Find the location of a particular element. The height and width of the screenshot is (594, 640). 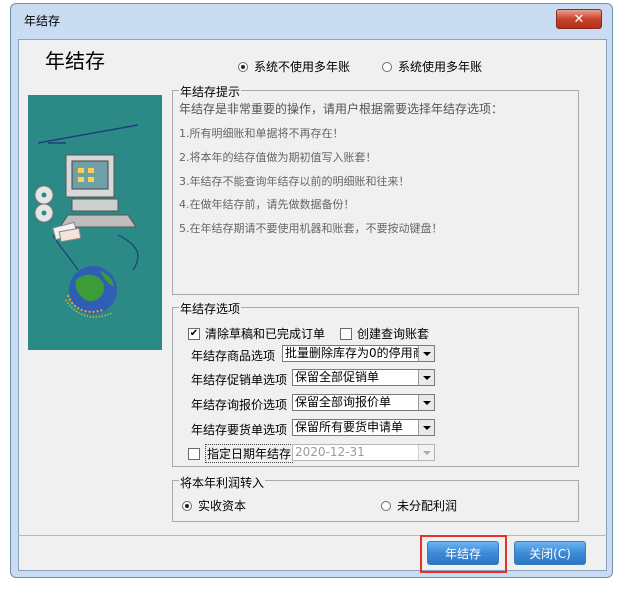

divider is located at coordinates (312, 535).